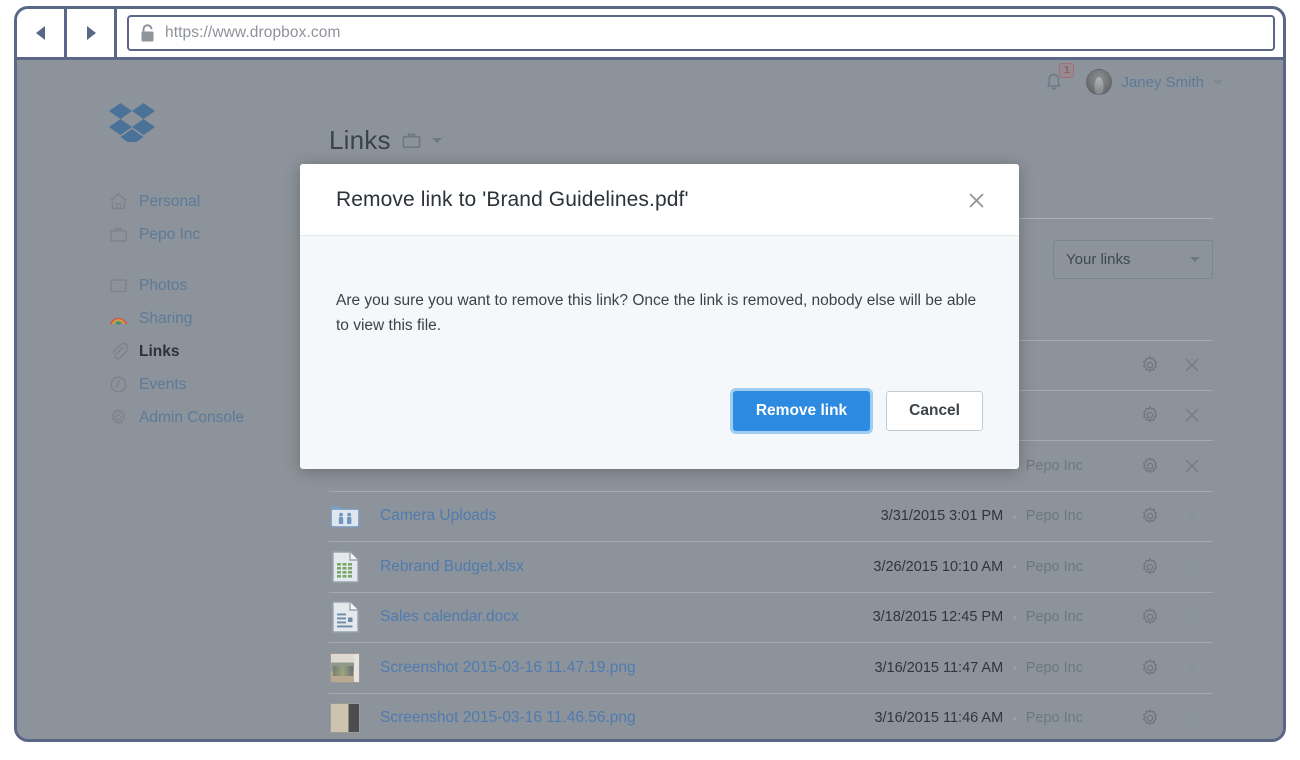 This screenshot has height=760, width=1300. Describe the element at coordinates (939, 718) in the screenshot. I see `file-date: 3/16/2015 11:46 AM` at that location.